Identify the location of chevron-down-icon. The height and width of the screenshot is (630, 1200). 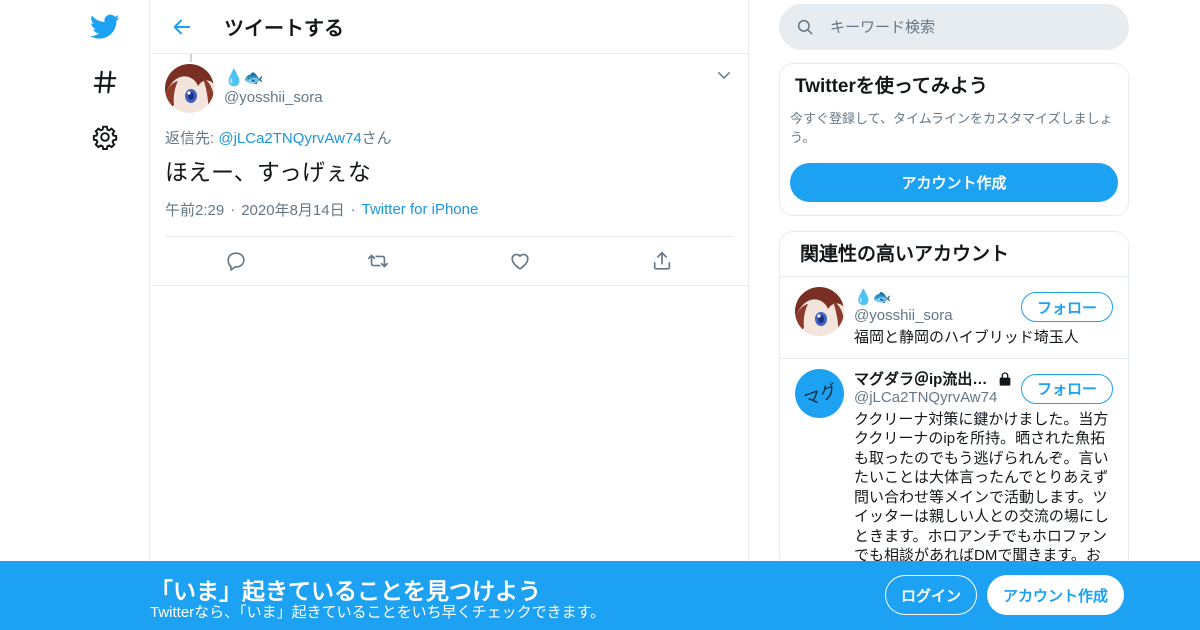
(724, 75).